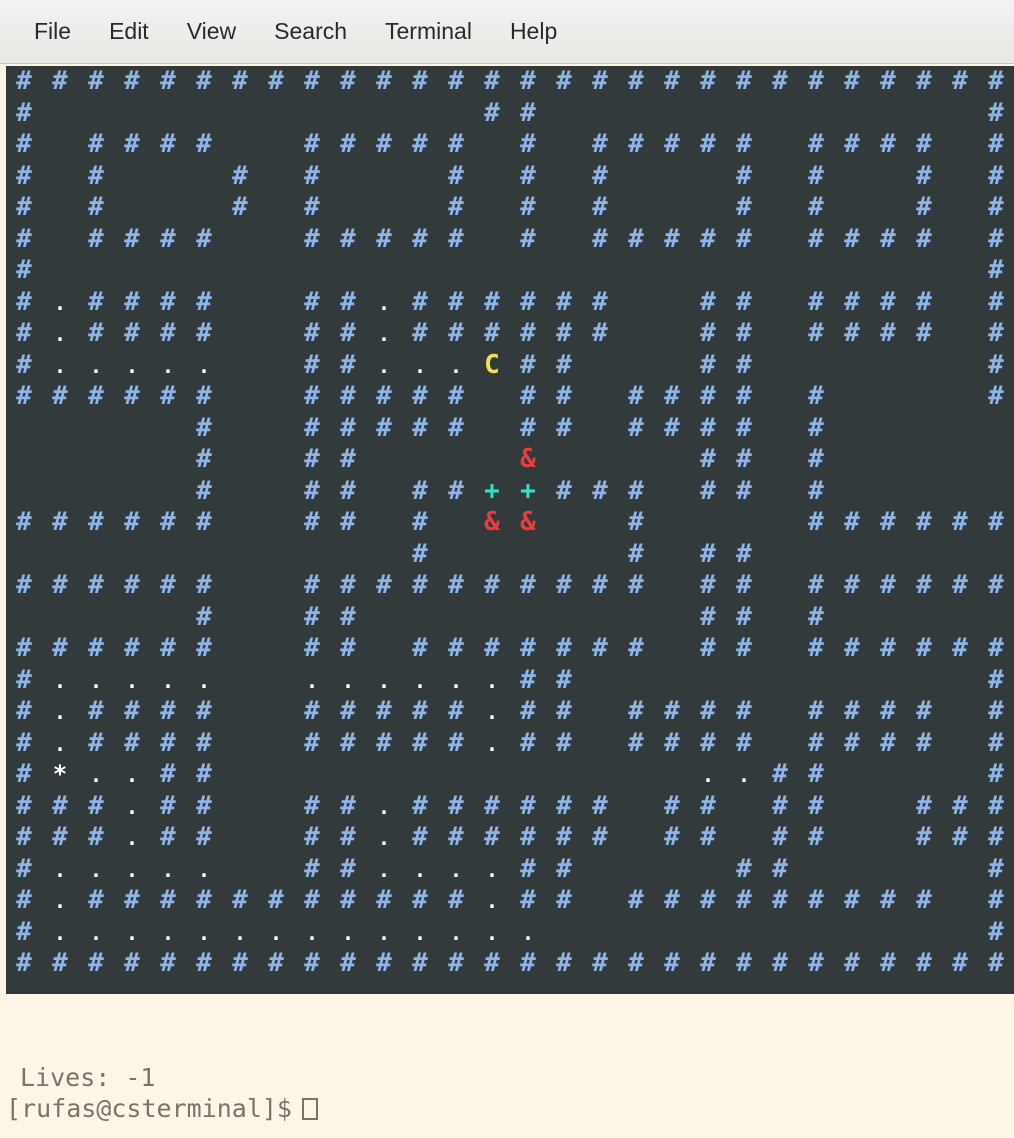  I want to click on maze-row-19: #..... ...... # # #, so click(510, 681).